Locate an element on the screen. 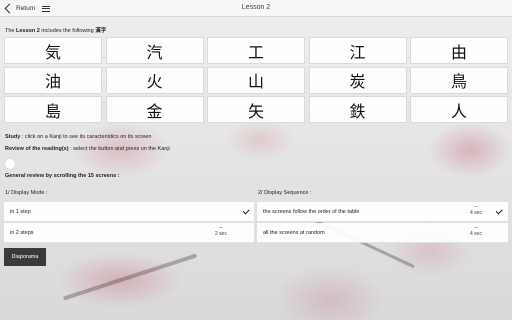  display-mode-option-2-steps: in 2 steps –2 sec is located at coordinates (129, 233).